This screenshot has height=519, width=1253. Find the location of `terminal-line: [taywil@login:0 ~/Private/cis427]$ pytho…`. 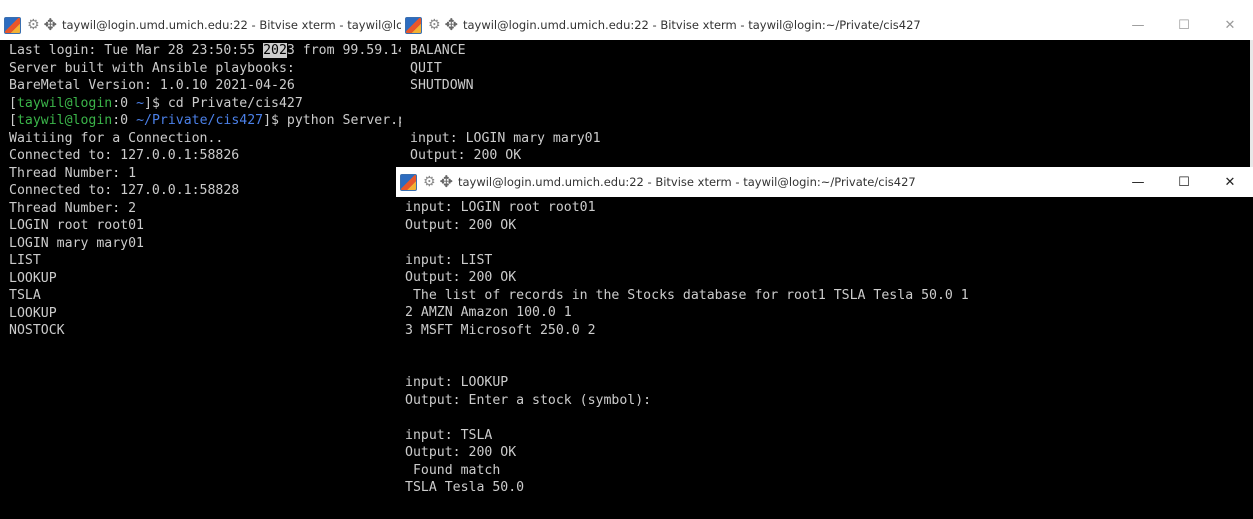

terminal-line: [taywil@login:0 ~/Private/cis427]$ pytho… is located at coordinates (205, 121).